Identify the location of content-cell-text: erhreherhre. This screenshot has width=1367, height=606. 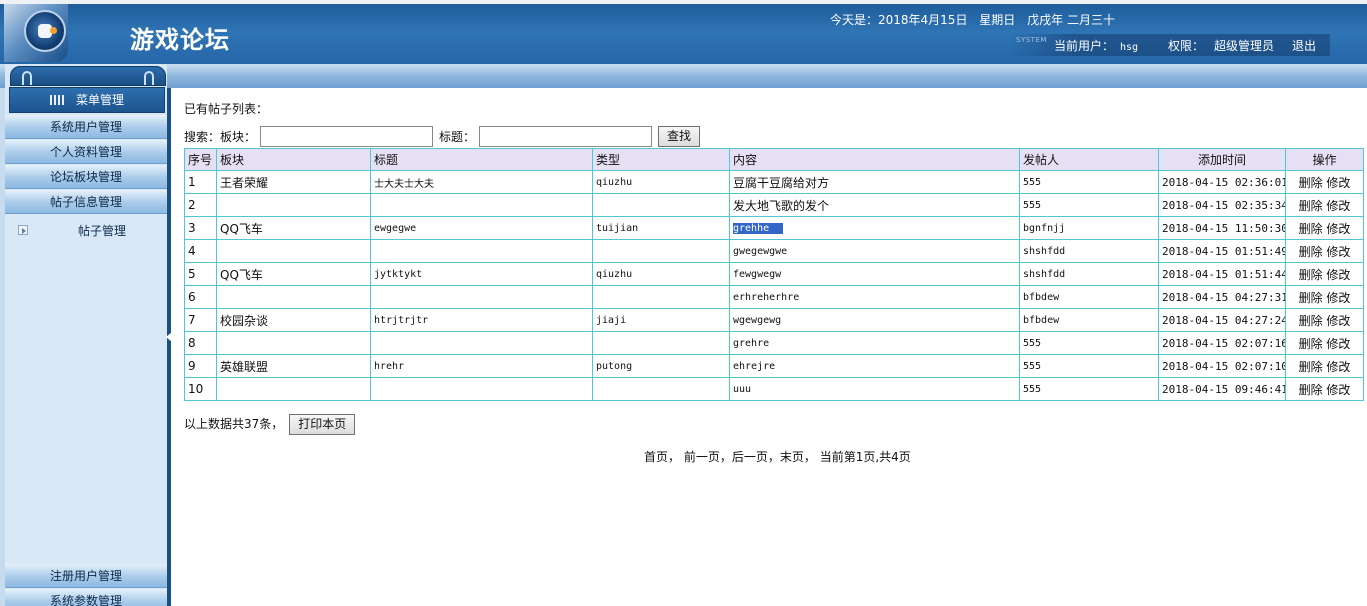
(766, 297).